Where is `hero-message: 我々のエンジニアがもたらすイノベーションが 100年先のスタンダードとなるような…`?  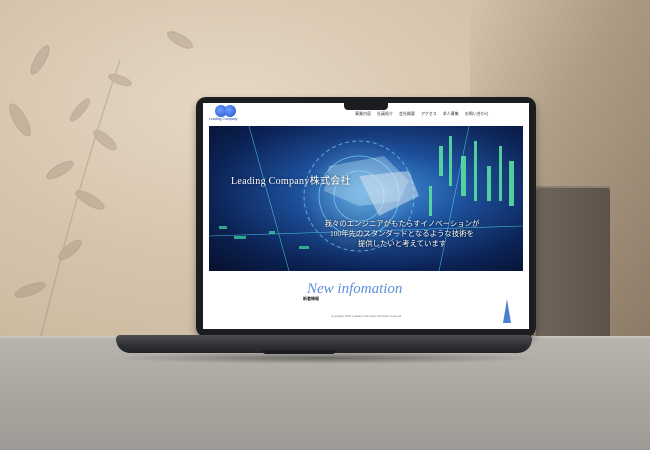 hero-message: 我々のエンジニアがもたらすイノベーションが 100年先のスタンダードとなるような… is located at coordinates (366, 234).